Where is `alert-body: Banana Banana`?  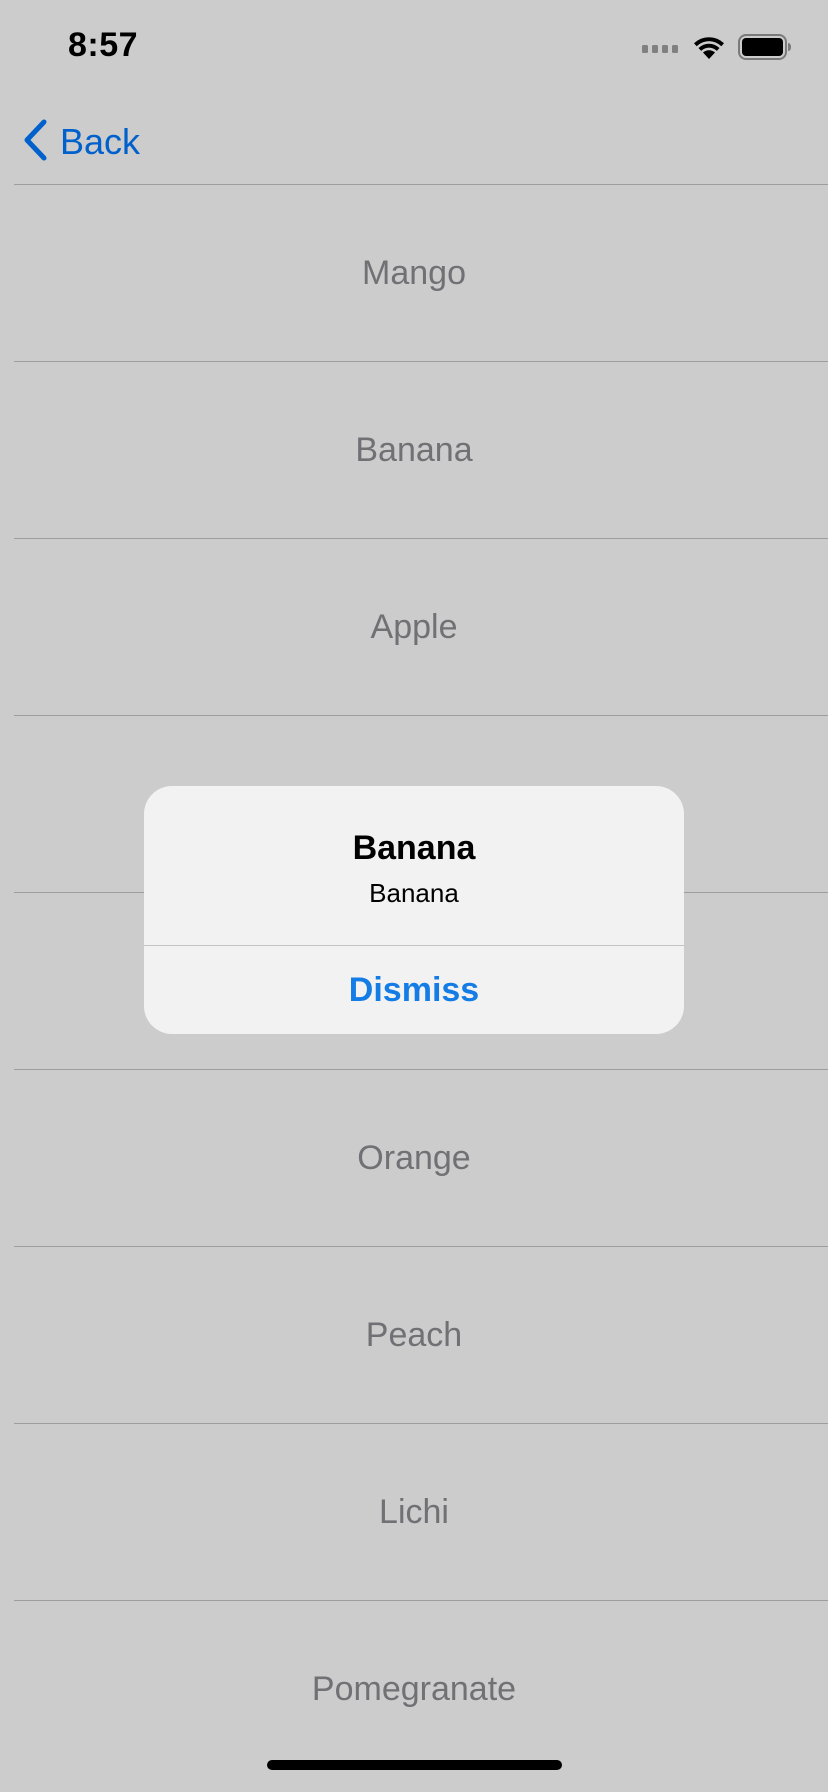
alert-body: Banana Banana is located at coordinates (414, 866).